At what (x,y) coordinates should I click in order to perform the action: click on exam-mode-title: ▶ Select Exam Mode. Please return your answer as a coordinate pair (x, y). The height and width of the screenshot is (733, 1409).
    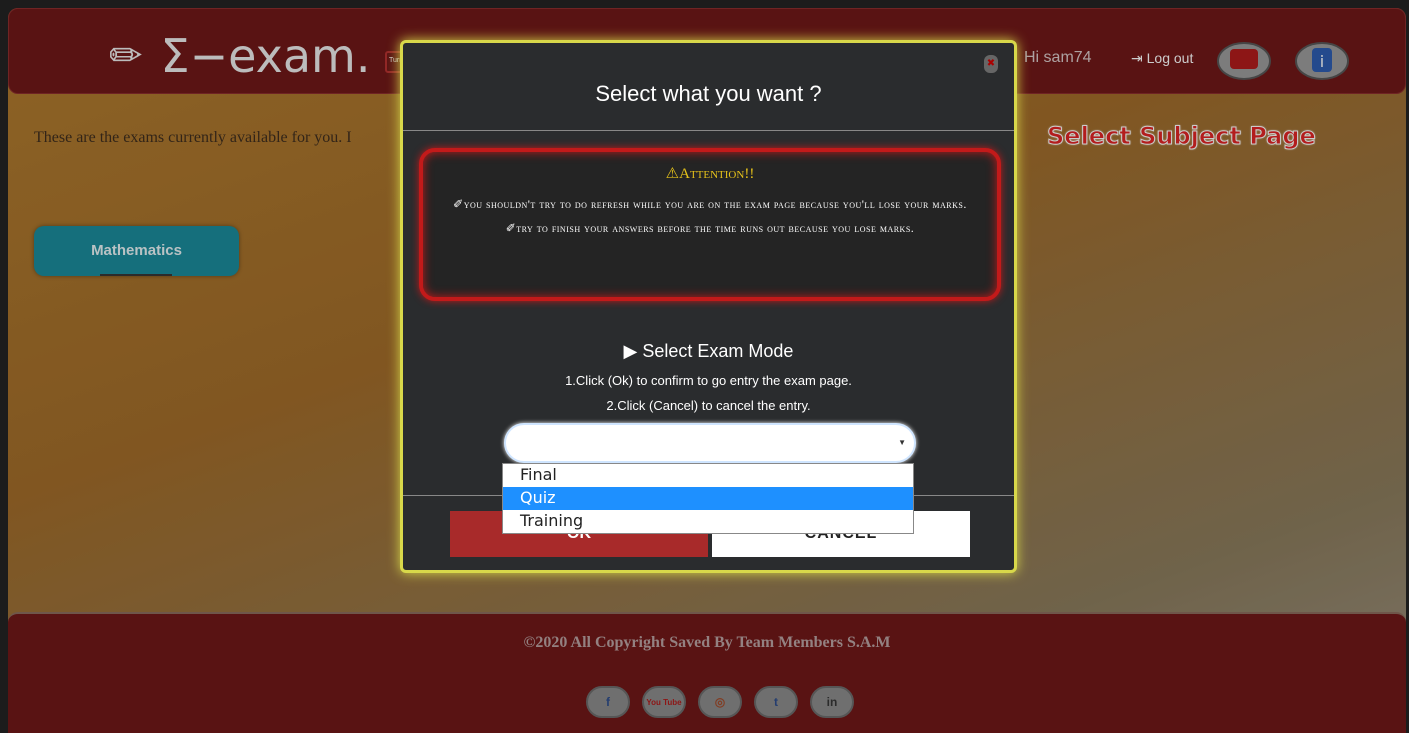
    Looking at the image, I should click on (708, 351).